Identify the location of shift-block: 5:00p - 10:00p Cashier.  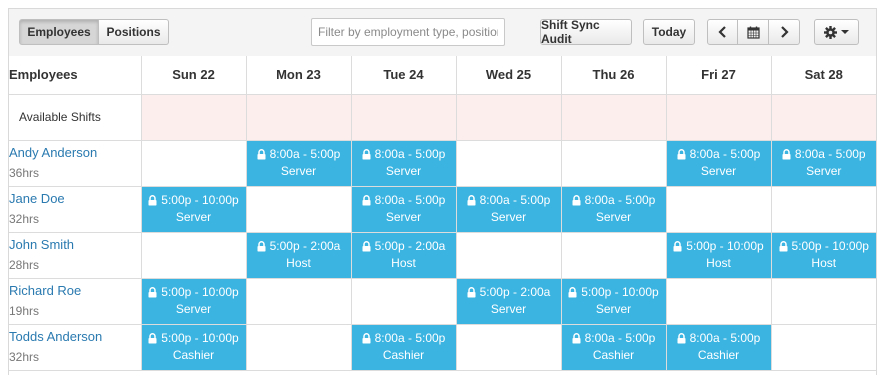
(193, 347).